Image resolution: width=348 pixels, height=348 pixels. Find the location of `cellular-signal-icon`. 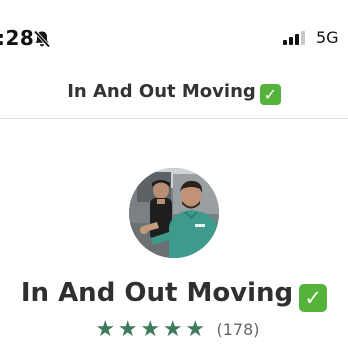

cellular-signal-icon is located at coordinates (296, 38).